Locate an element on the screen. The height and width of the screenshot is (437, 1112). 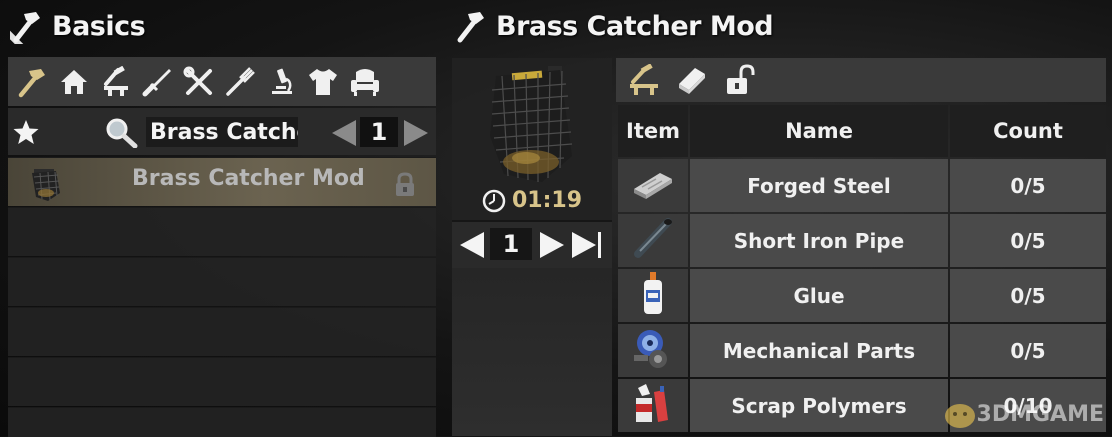
quantity-increase-arrow-icon is located at coordinates (552, 245).